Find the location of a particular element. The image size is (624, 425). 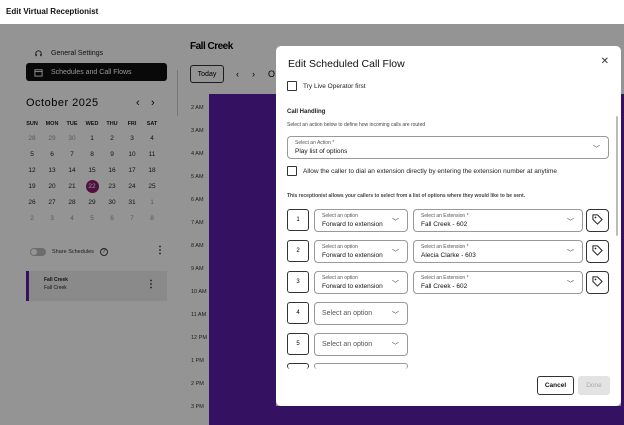

extension-select-value: Alecia Clarke - 603 is located at coordinates (448, 255).